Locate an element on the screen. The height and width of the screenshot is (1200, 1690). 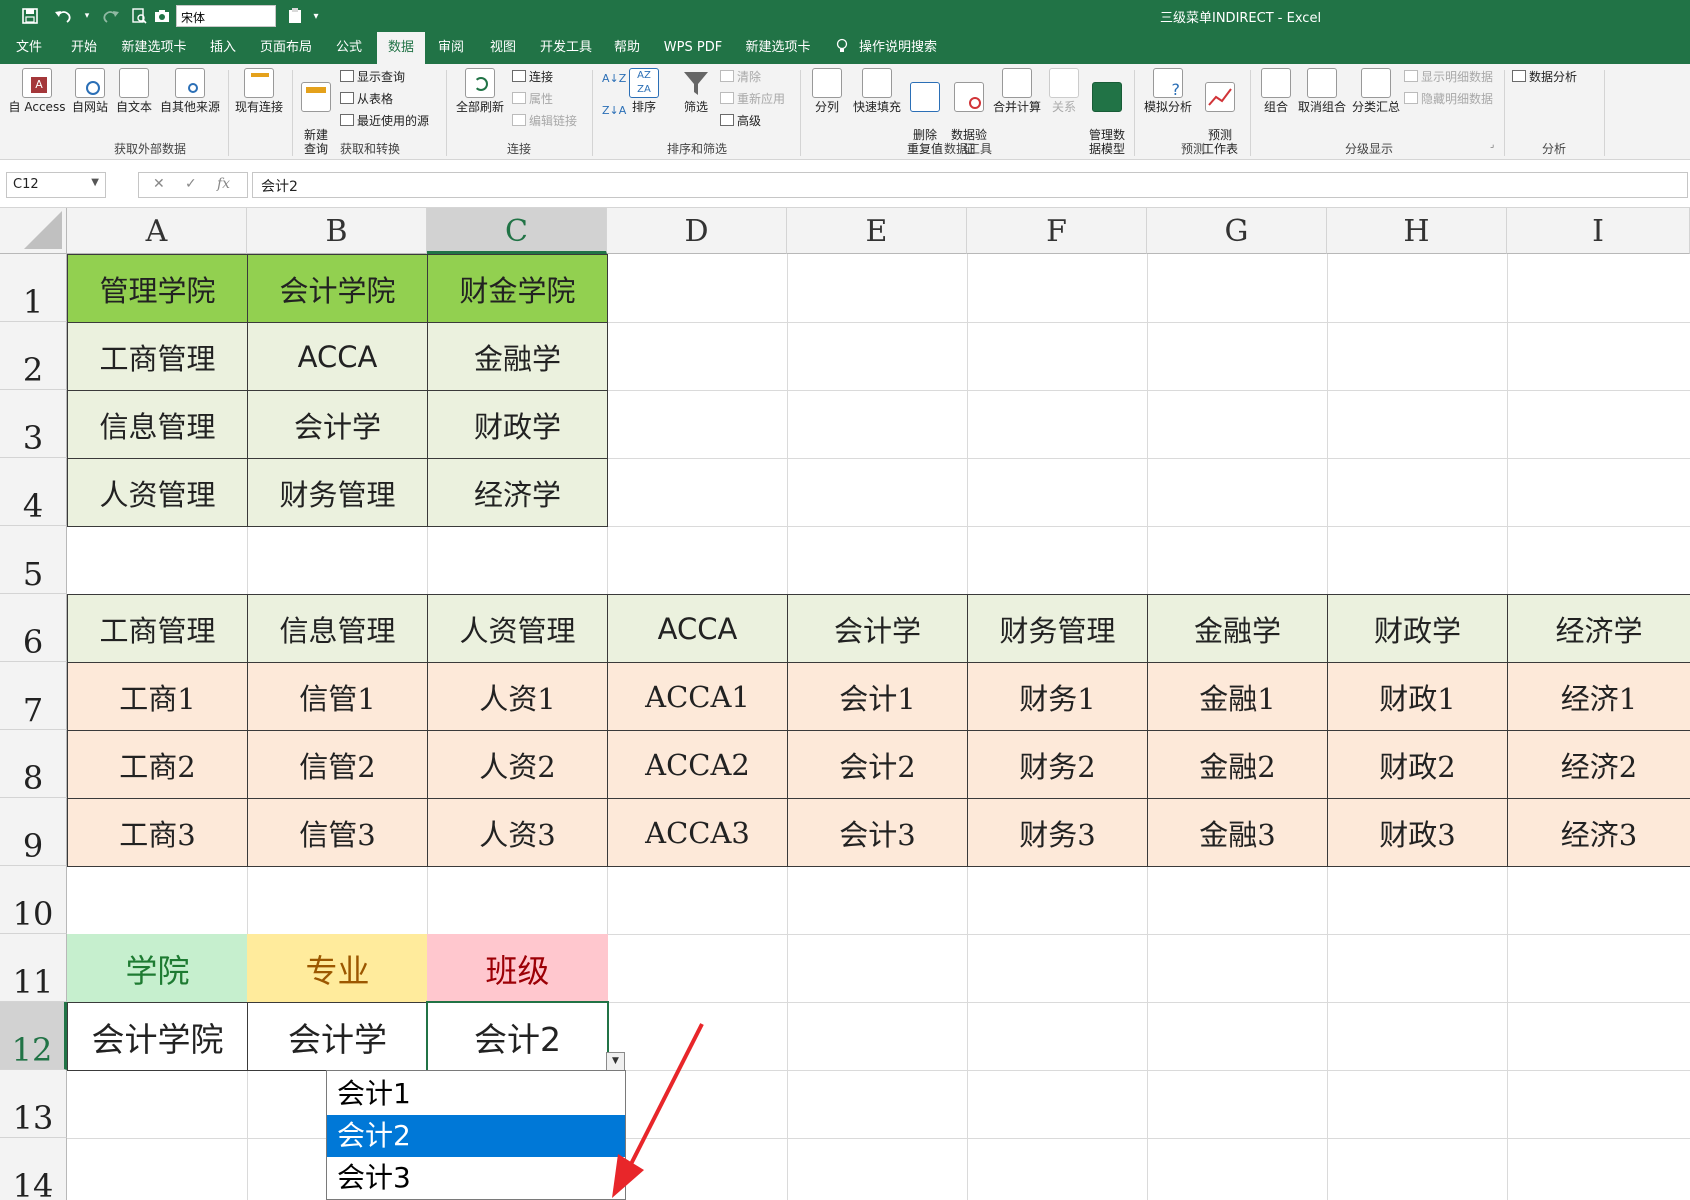
cell-selector-label: 班级 is located at coordinates (517, 968).